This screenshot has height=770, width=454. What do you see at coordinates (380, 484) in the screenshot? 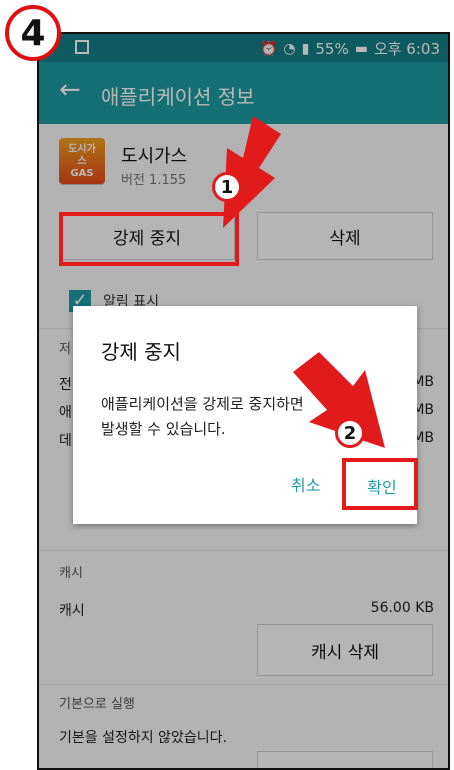
I see `confirm-highlight` at bounding box center [380, 484].